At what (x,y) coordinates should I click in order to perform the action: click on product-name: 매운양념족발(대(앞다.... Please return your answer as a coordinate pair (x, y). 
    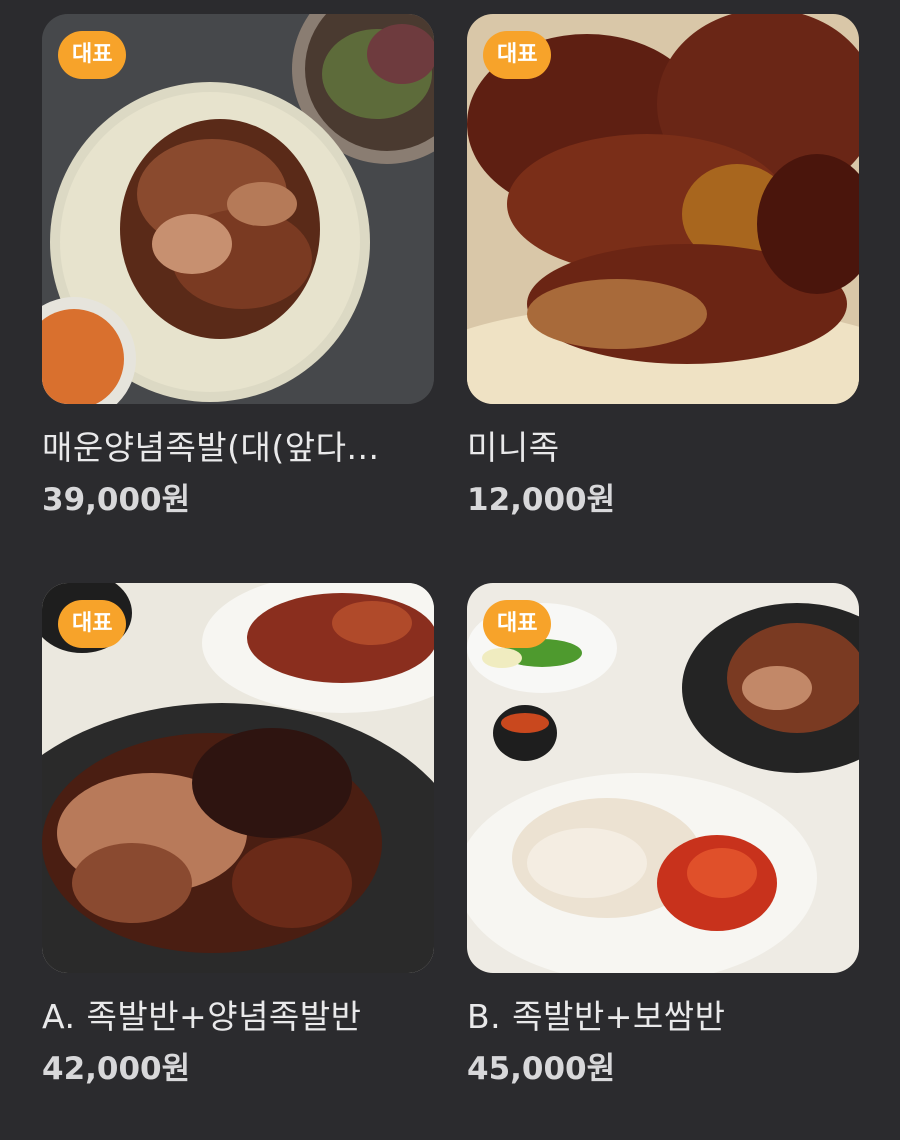
    Looking at the image, I should click on (238, 448).